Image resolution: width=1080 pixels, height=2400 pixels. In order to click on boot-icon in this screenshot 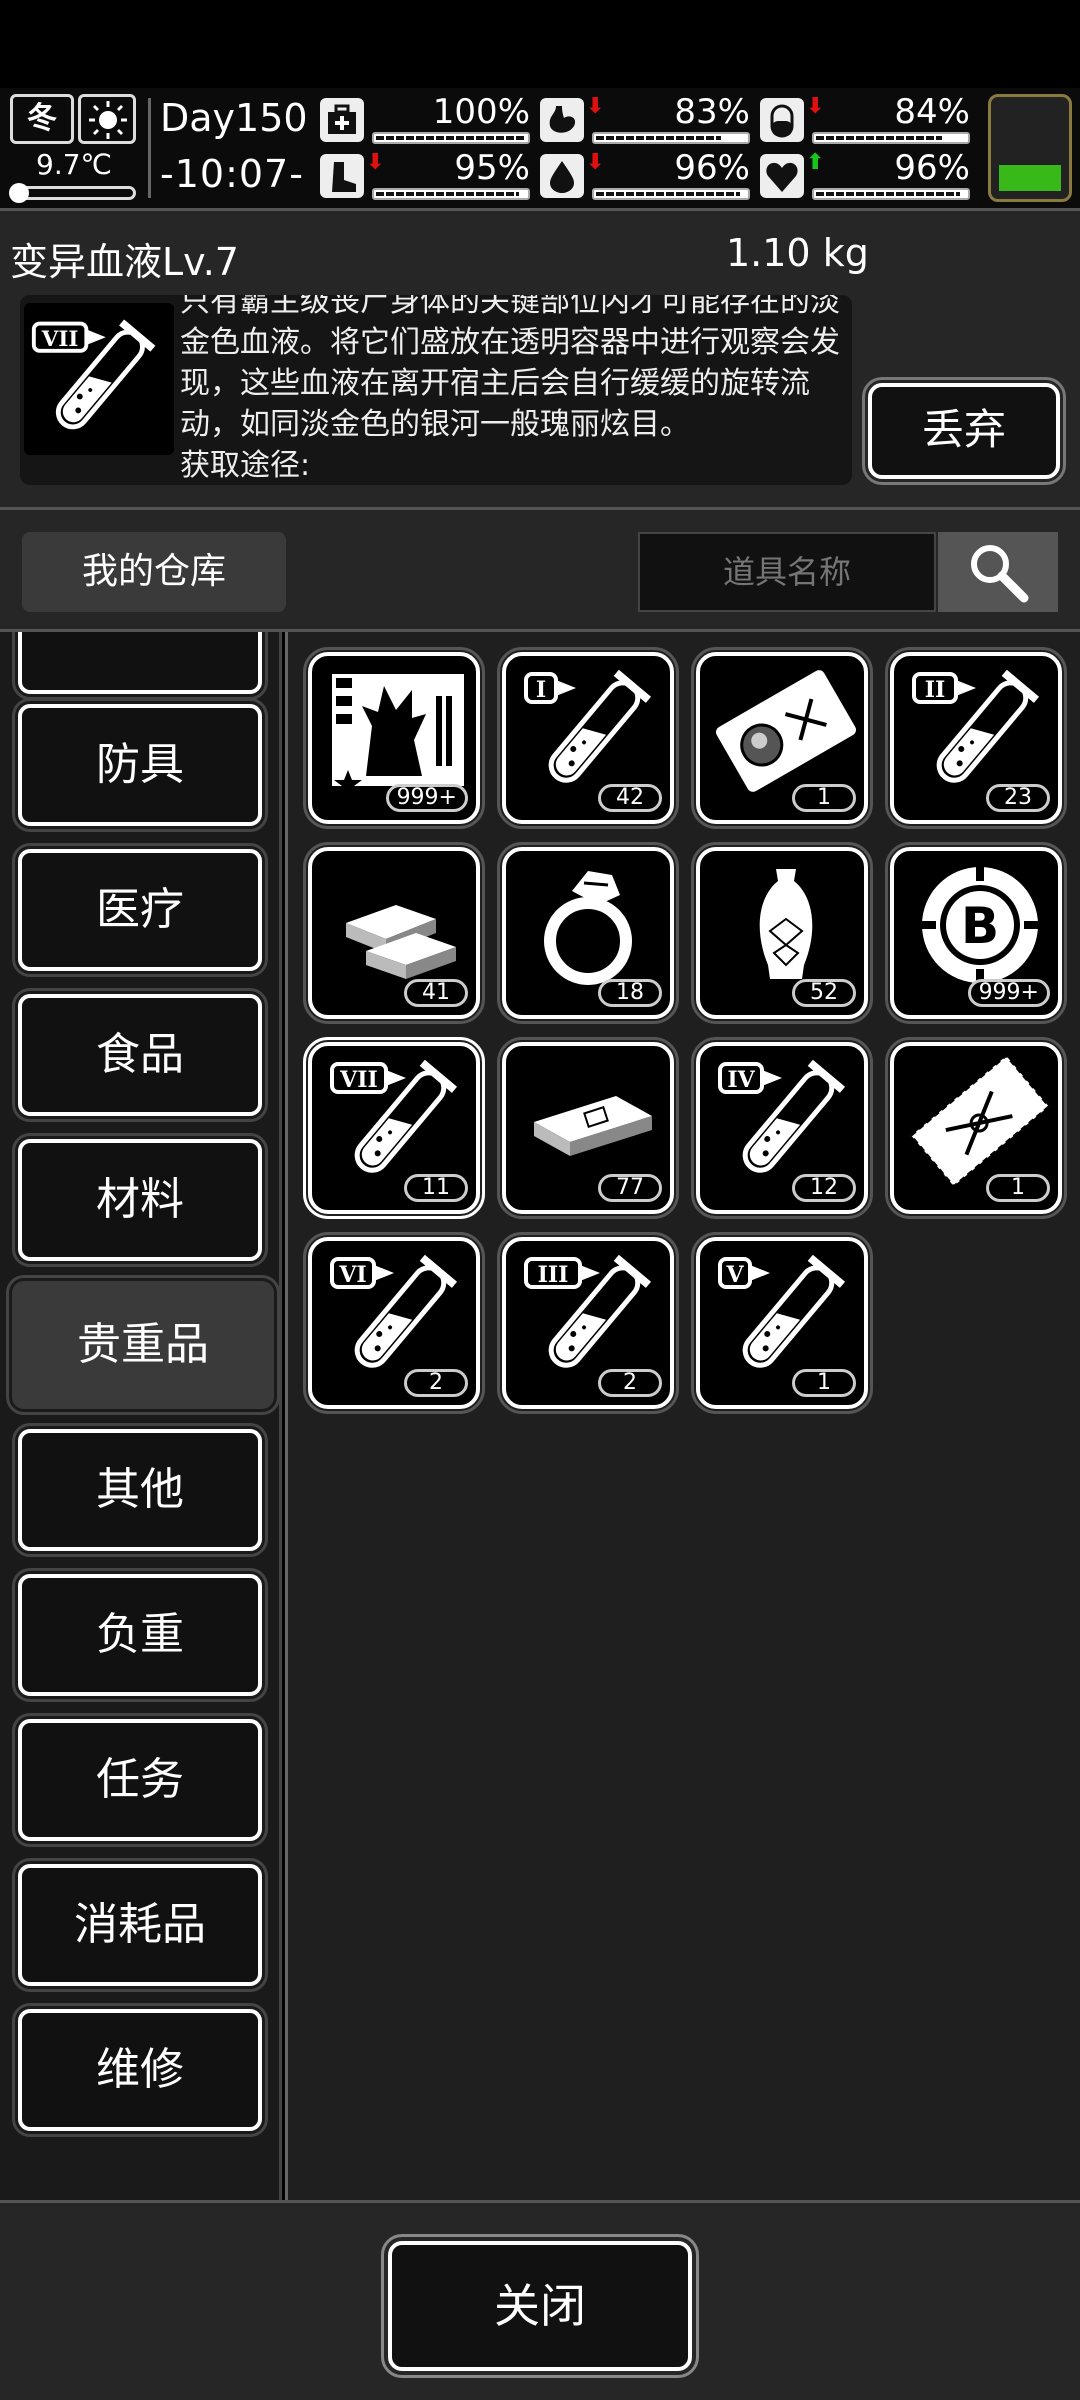, I will do `click(342, 176)`.